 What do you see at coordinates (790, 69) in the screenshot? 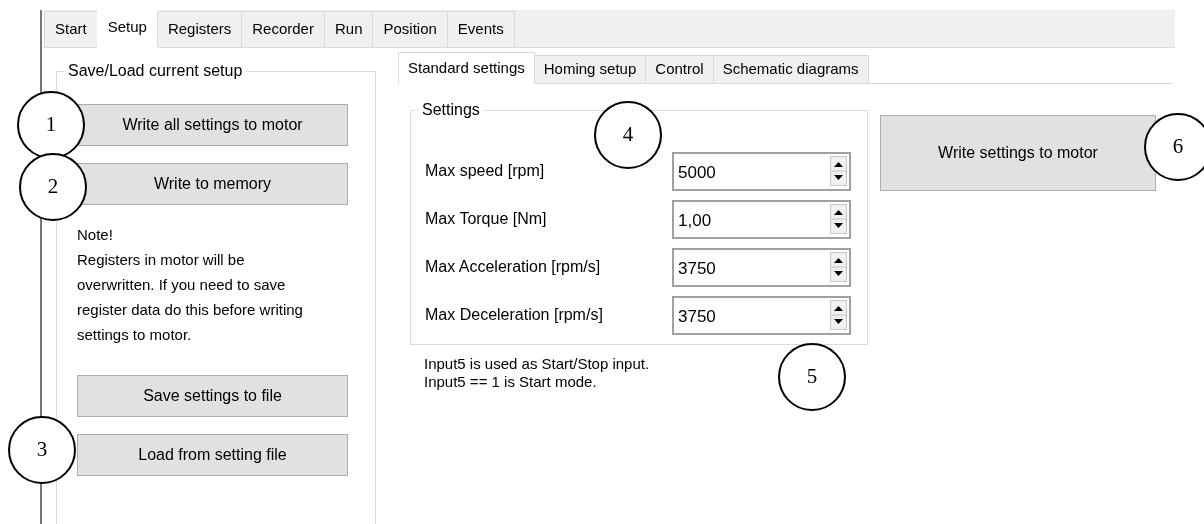
I see `tab: Schematic diagrams` at bounding box center [790, 69].